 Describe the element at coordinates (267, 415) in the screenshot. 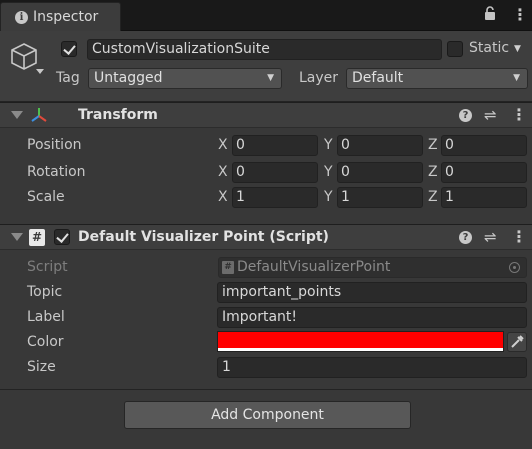

I see `add-component-button: Add Component` at that location.